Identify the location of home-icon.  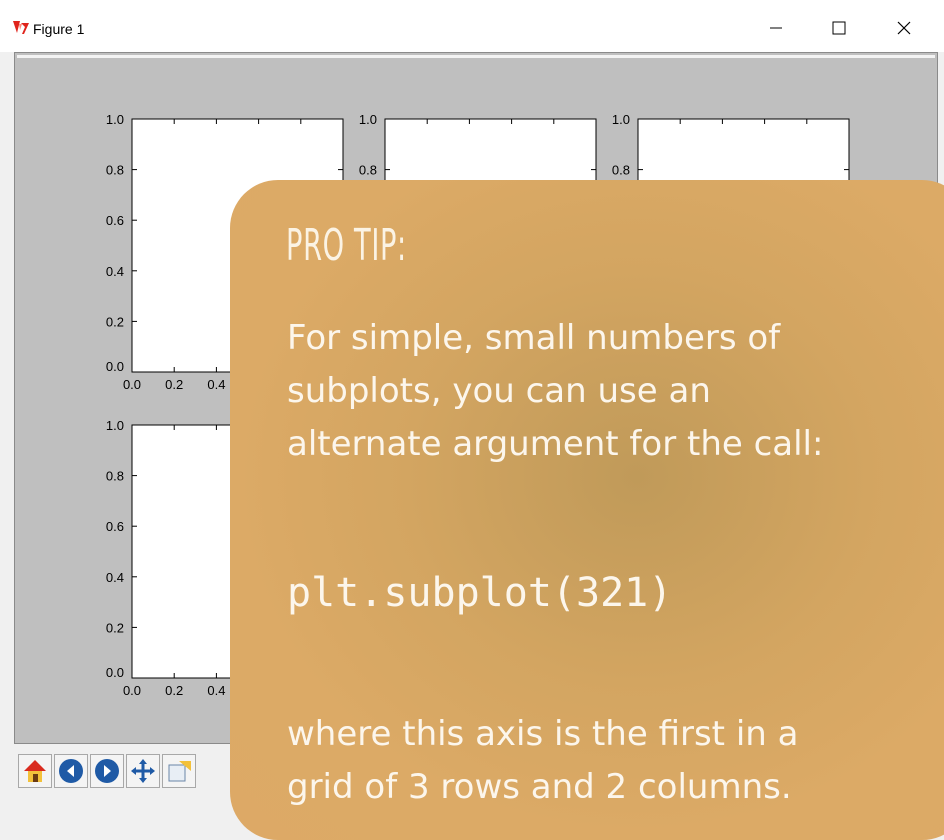
(35, 771).